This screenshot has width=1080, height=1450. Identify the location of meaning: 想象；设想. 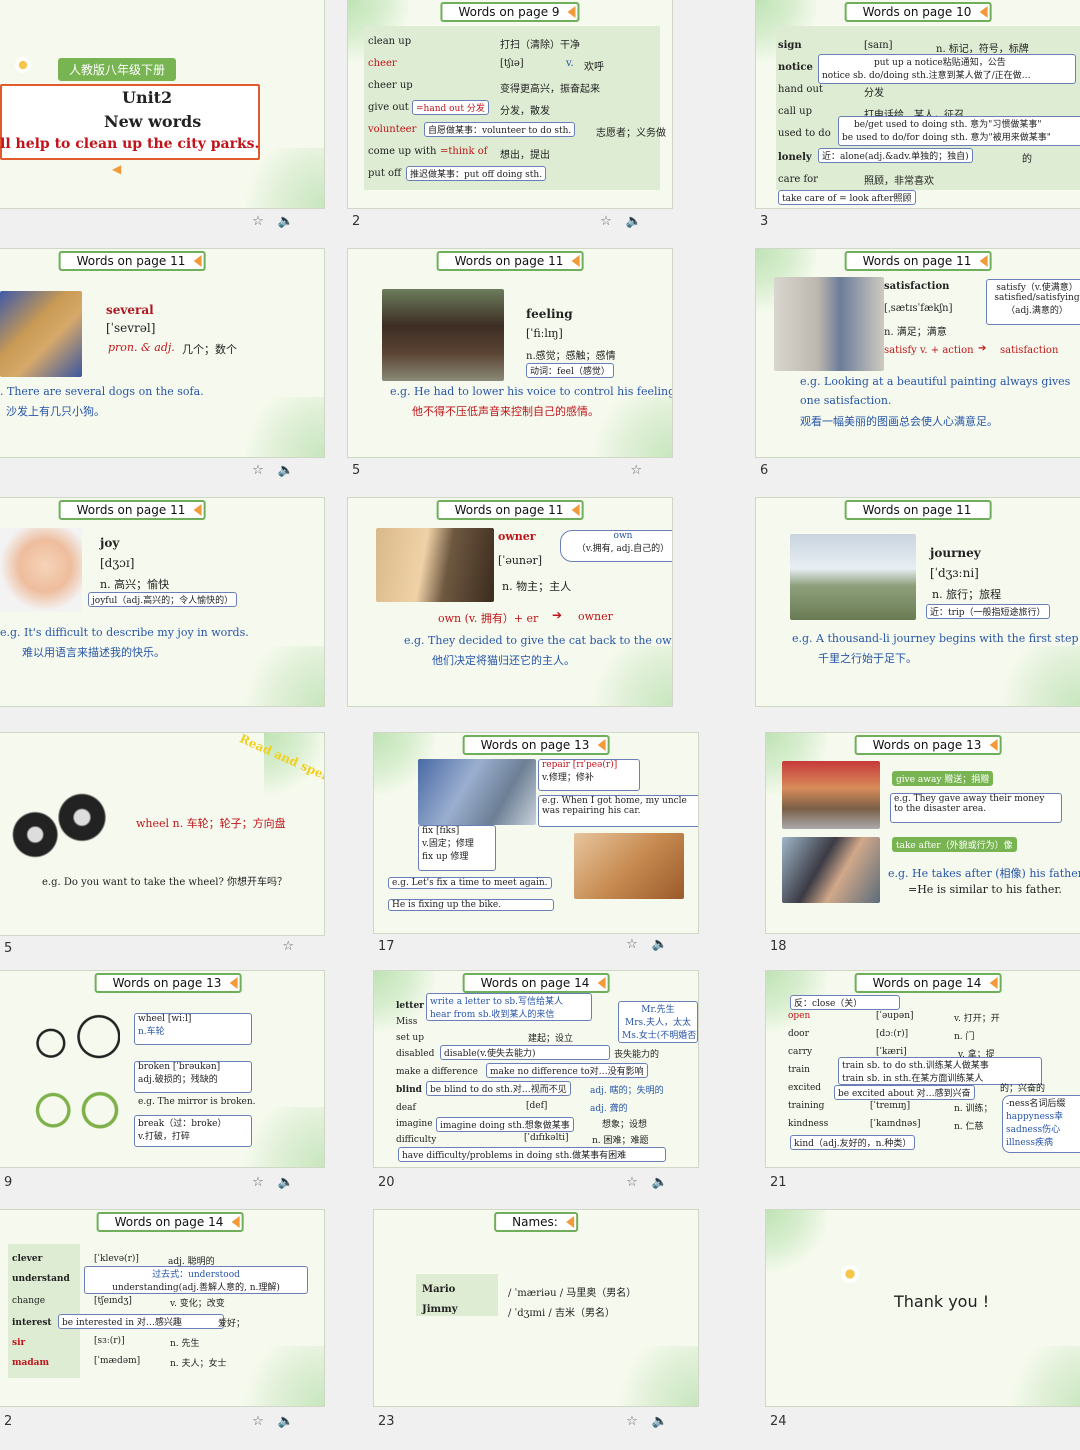
(625, 1125).